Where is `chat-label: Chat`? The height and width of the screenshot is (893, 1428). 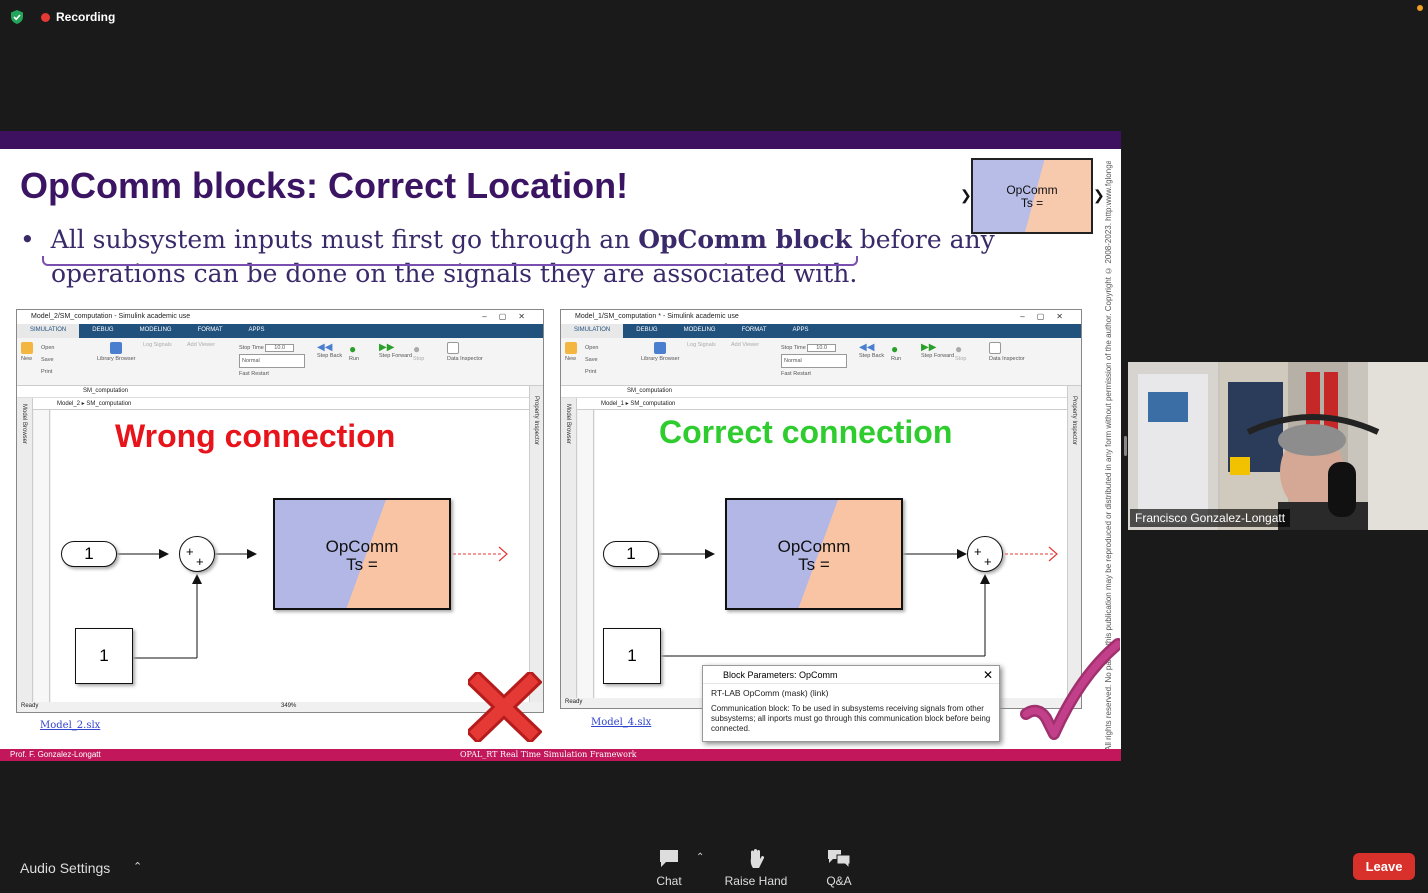 chat-label: Chat is located at coordinates (669, 881).